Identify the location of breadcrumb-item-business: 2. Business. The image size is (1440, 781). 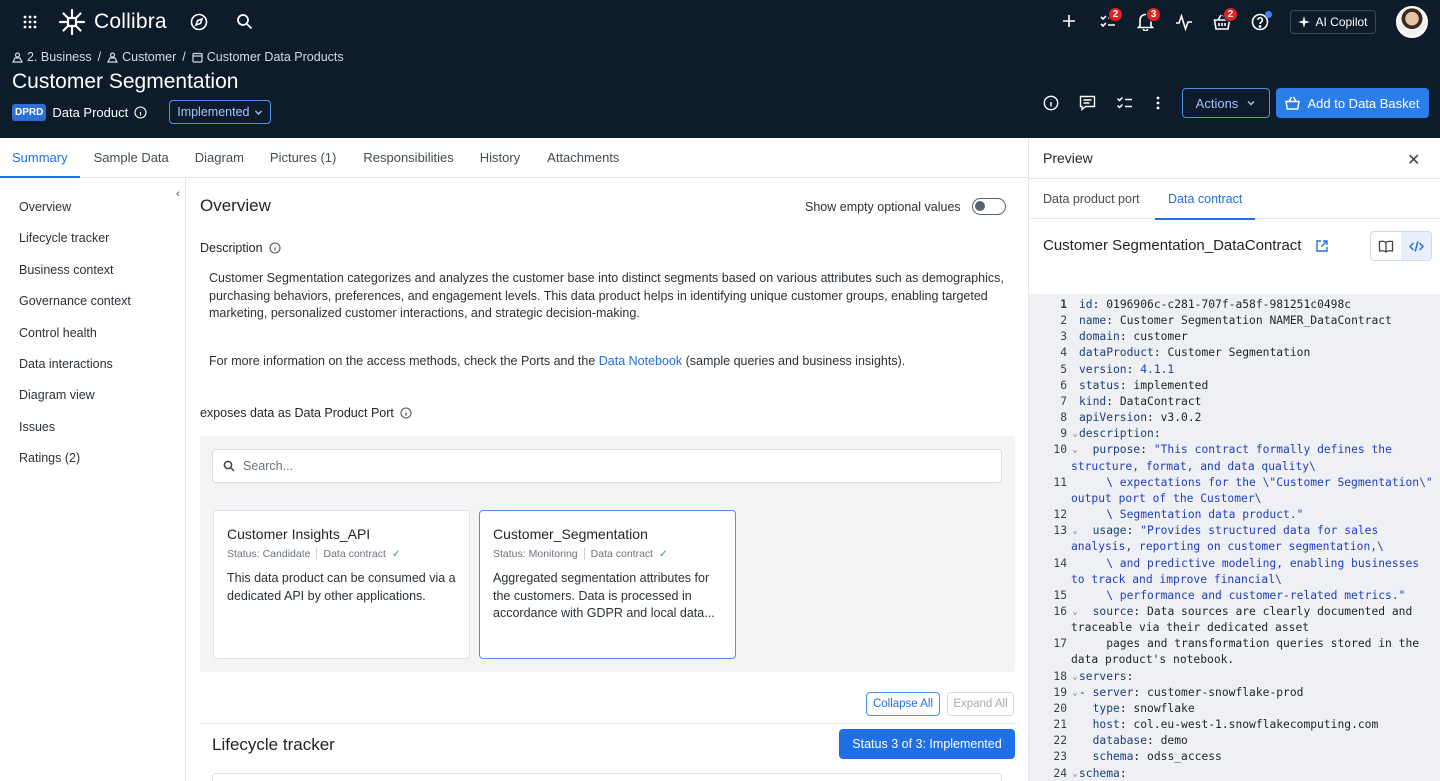
(52, 57).